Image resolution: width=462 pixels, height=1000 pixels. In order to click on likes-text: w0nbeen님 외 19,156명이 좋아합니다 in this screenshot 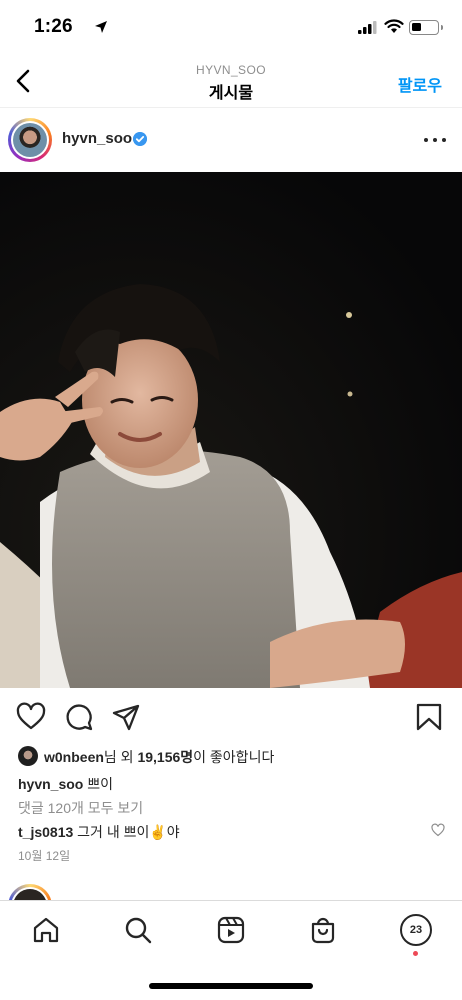, I will do `click(159, 757)`.